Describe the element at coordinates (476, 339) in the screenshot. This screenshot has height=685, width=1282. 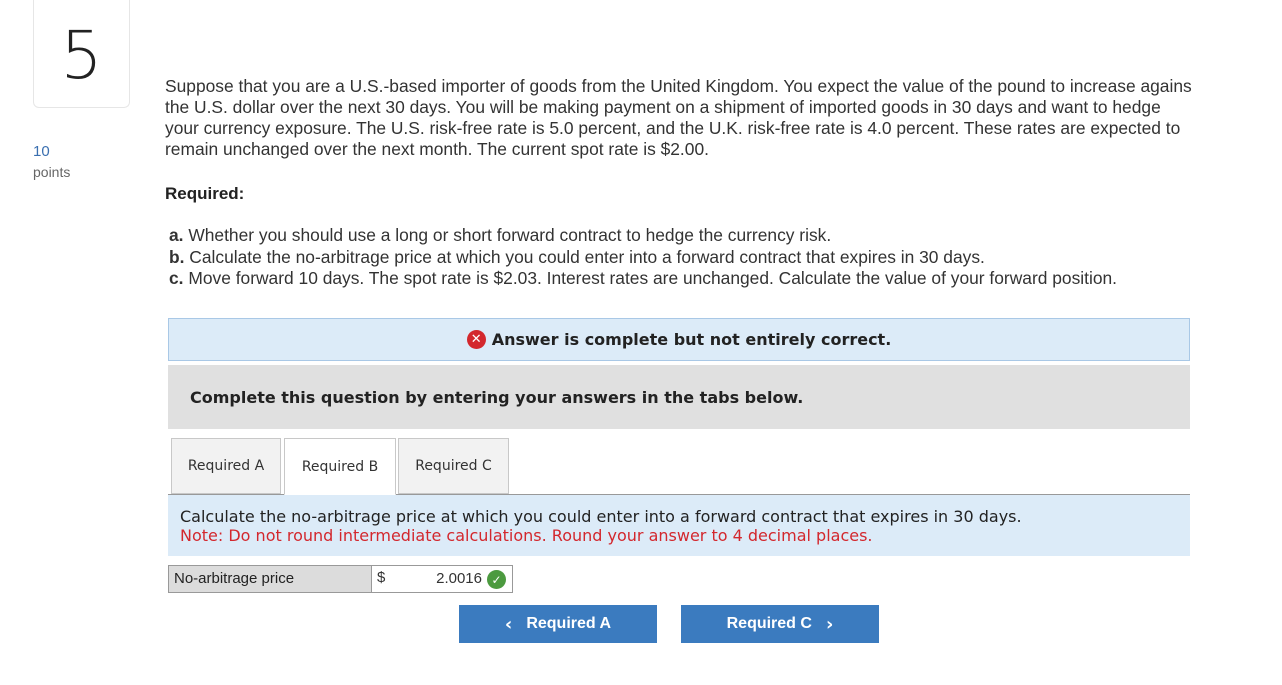
I see `x-circle-icon: ✕` at that location.